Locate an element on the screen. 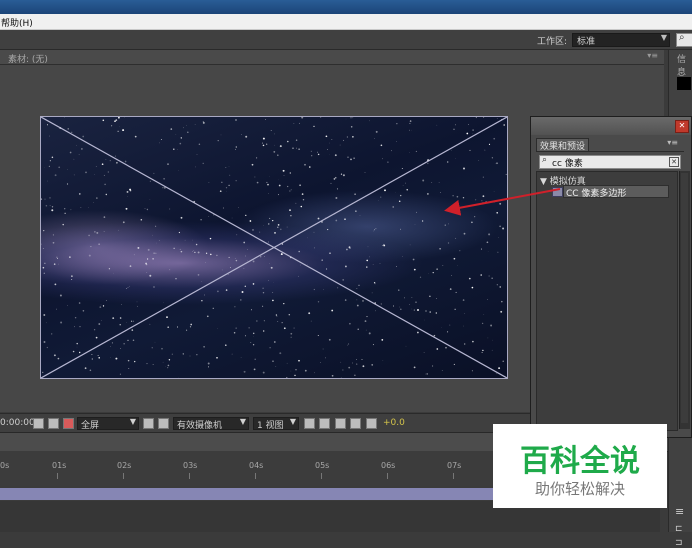  flowchart-icon is located at coordinates (355, 423).